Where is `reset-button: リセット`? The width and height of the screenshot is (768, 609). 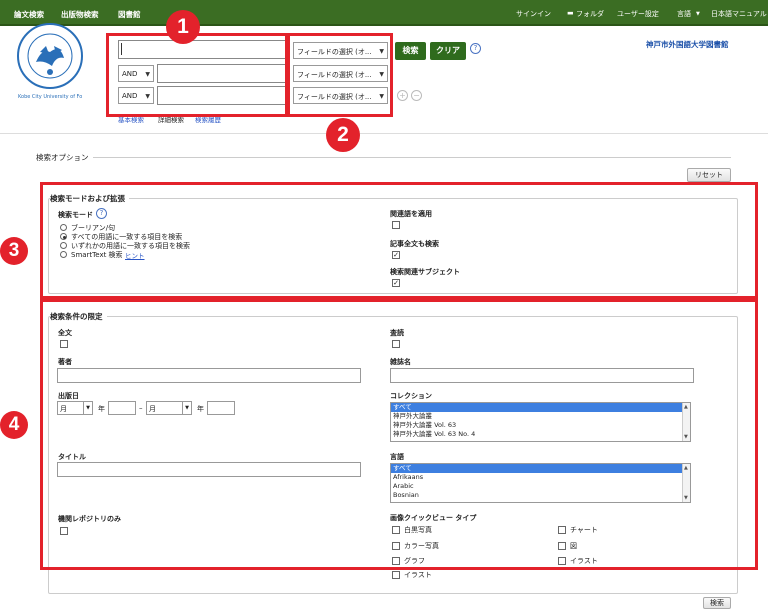
reset-button: リセット is located at coordinates (709, 175).